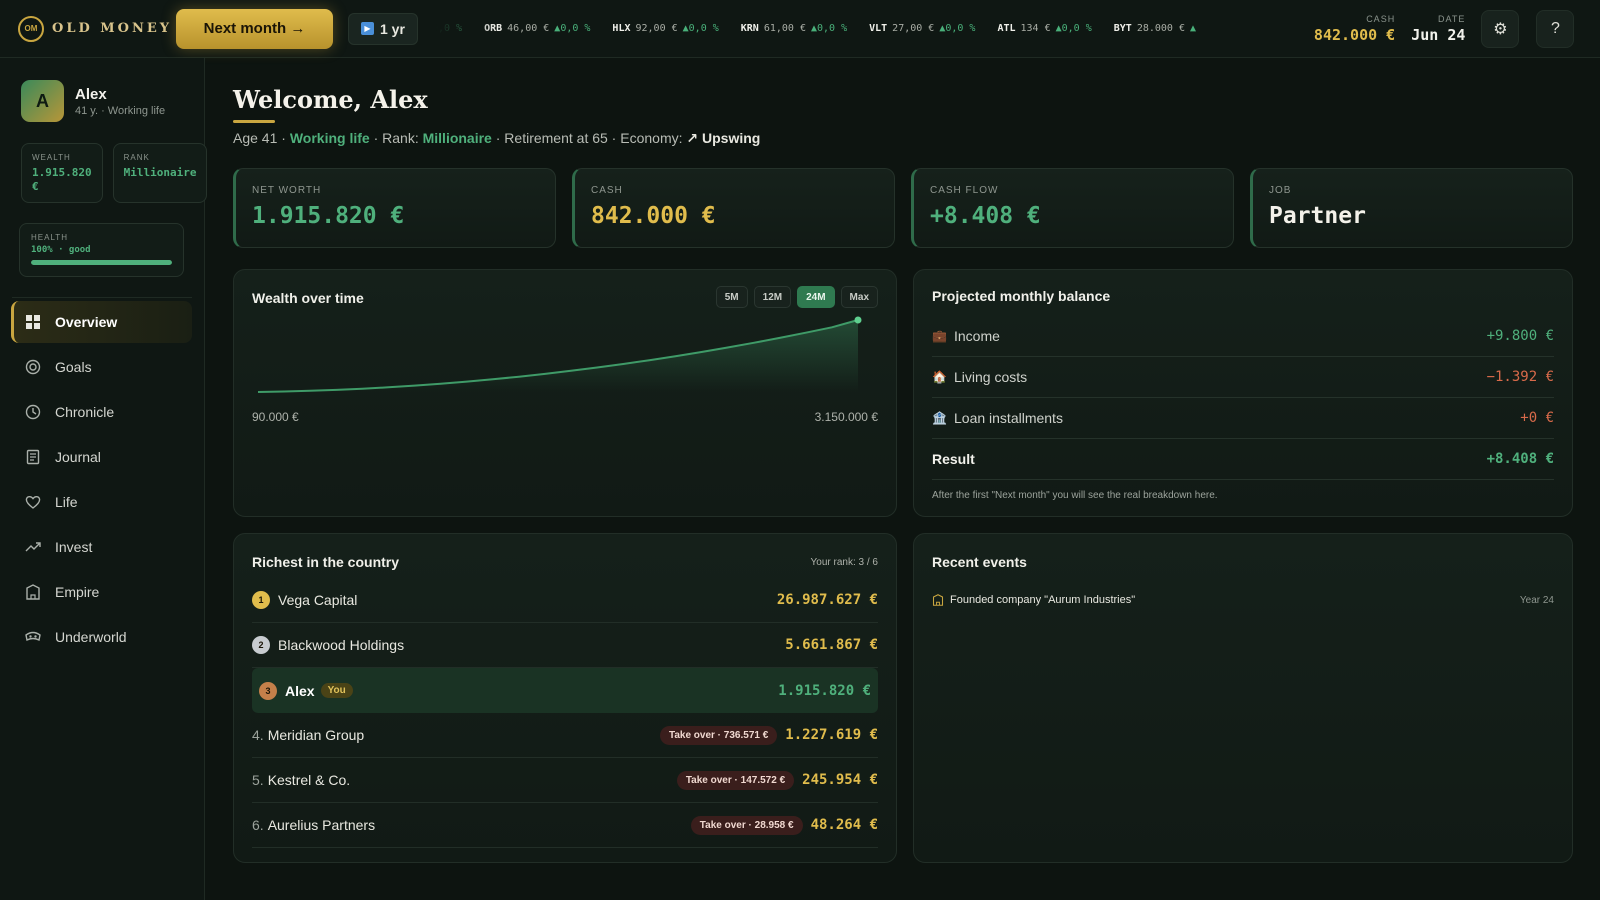  I want to click on nav-item-underworld: Underworld, so click(101, 637).